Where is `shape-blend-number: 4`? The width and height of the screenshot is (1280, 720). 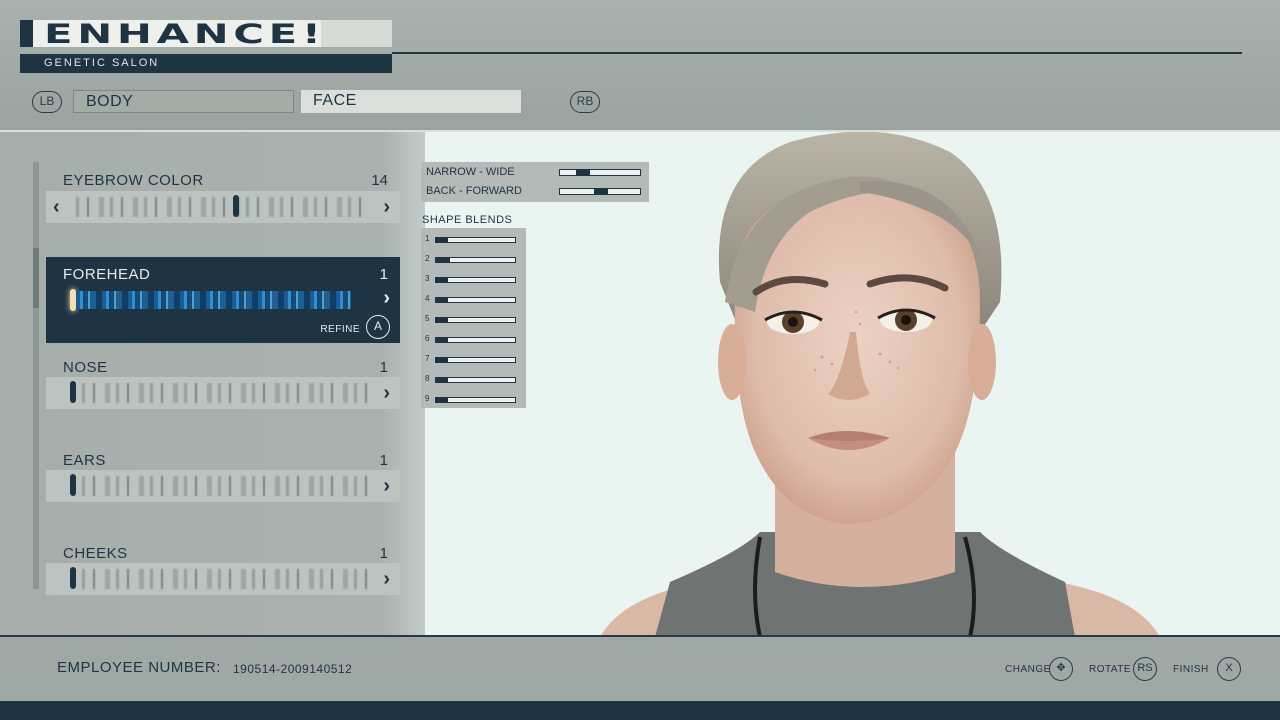
shape-blend-number: 4 is located at coordinates (427, 298).